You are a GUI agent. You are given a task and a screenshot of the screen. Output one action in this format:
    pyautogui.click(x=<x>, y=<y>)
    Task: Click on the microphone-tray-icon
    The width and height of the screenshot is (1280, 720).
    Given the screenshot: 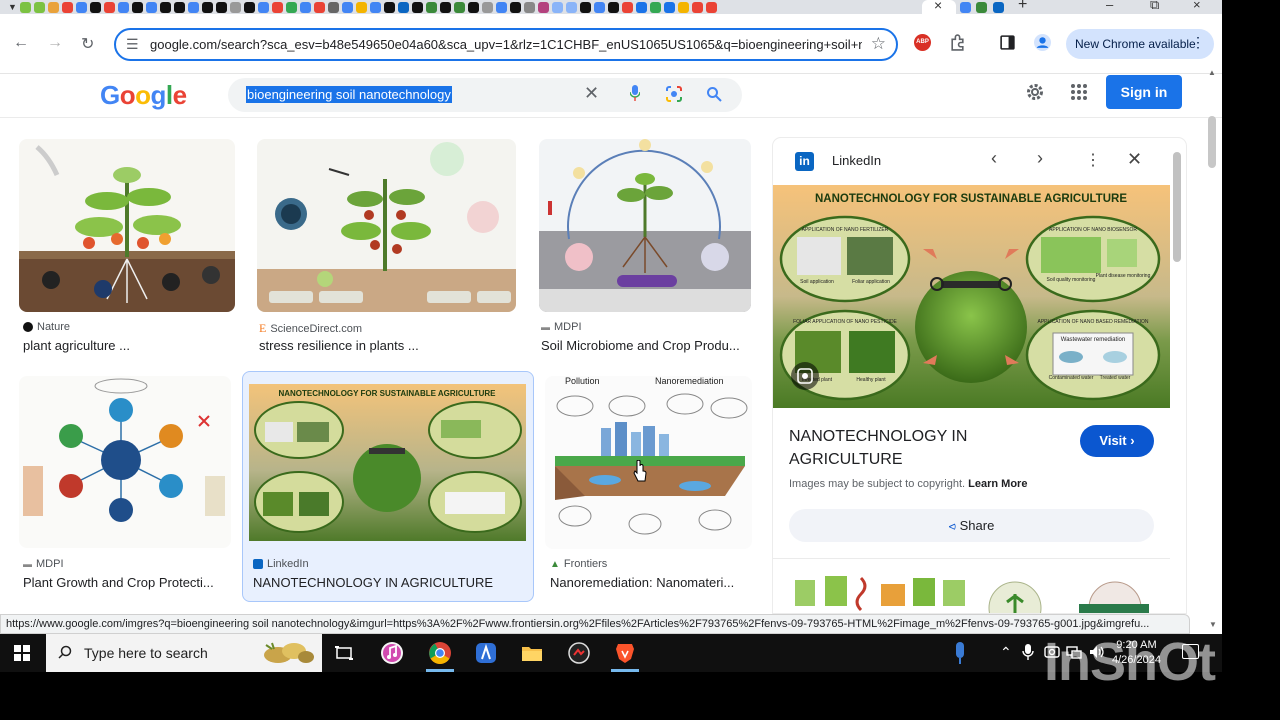 What is the action you would take?
    pyautogui.click(x=1028, y=652)
    